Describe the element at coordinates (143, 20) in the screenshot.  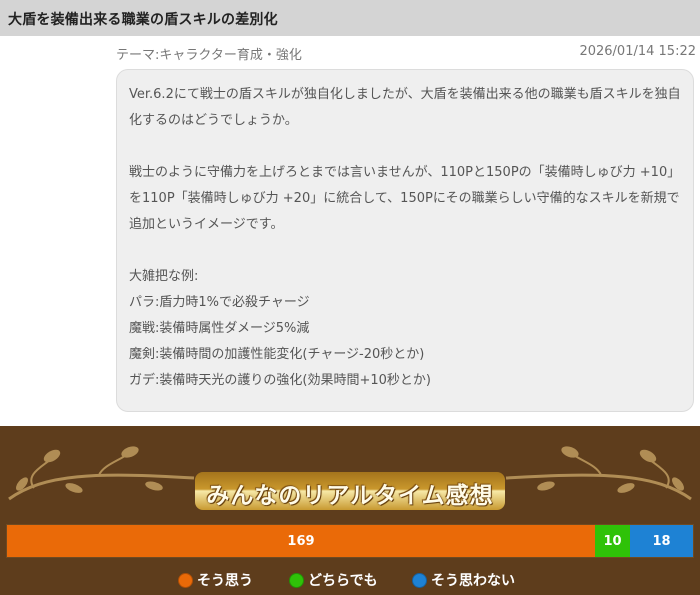
I see `topic-title: 大盾を装備出来る職業の盾スキルの差別化` at that location.